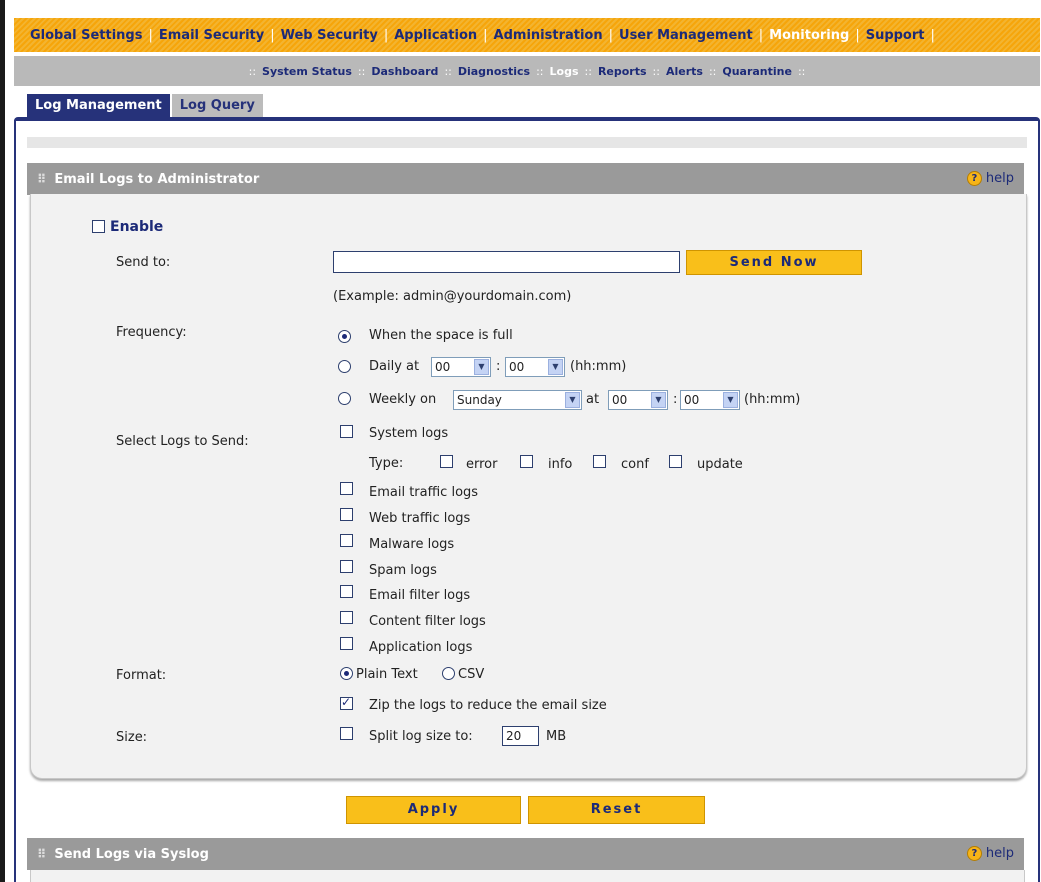 The image size is (1041, 882). What do you see at coordinates (520, 736) in the screenshot?
I see `split-size-input: 20` at bounding box center [520, 736].